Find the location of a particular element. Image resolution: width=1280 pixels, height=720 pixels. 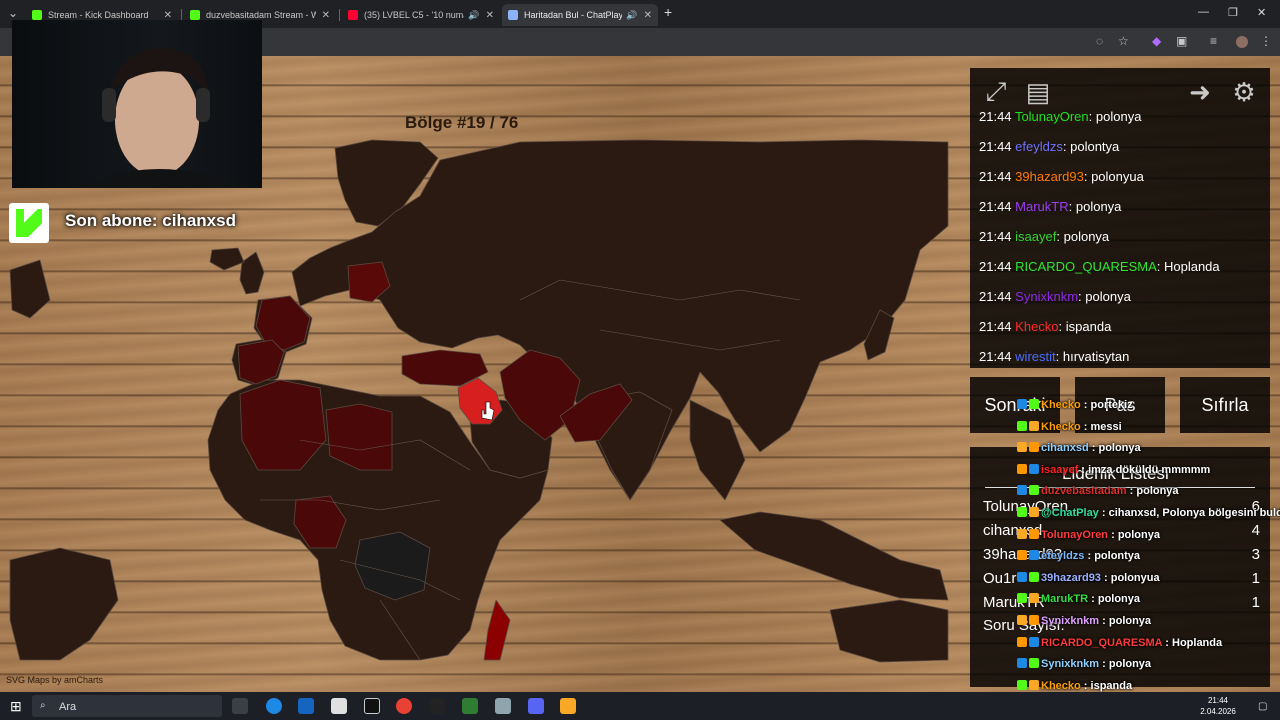

extensions-puzzle-icon: ▣ is located at coordinates (1181, 41).